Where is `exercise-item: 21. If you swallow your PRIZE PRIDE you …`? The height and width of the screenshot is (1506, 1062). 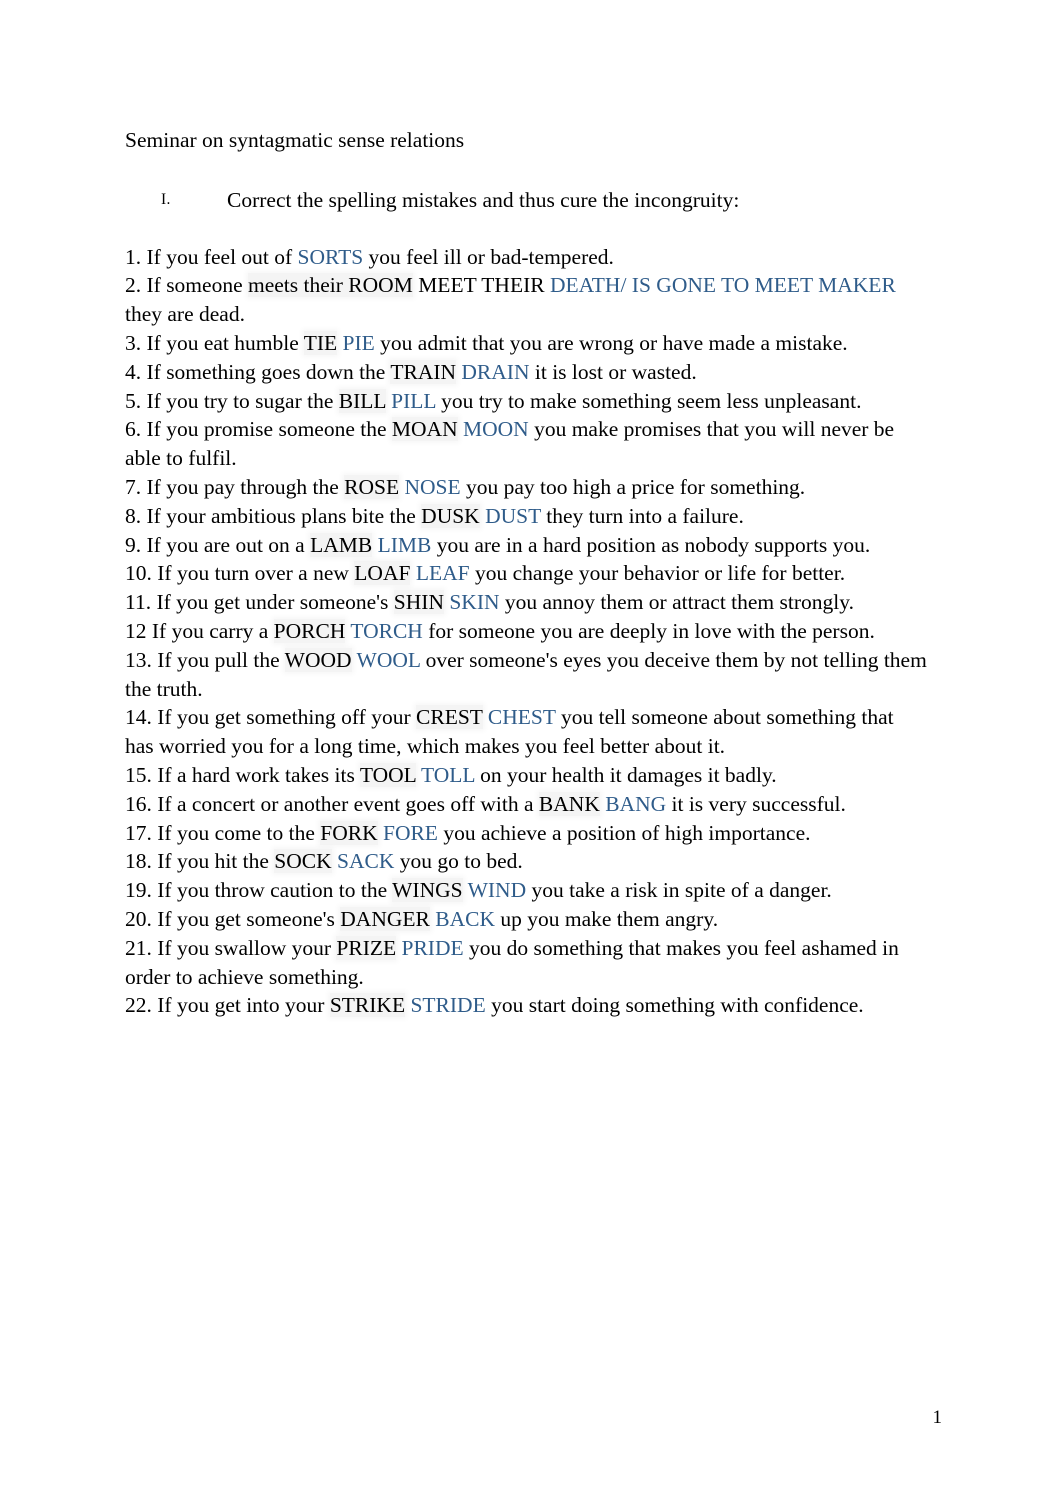
exercise-item: 21. If you swallow your PRIZE PRIDE you … is located at coordinates (526, 963).